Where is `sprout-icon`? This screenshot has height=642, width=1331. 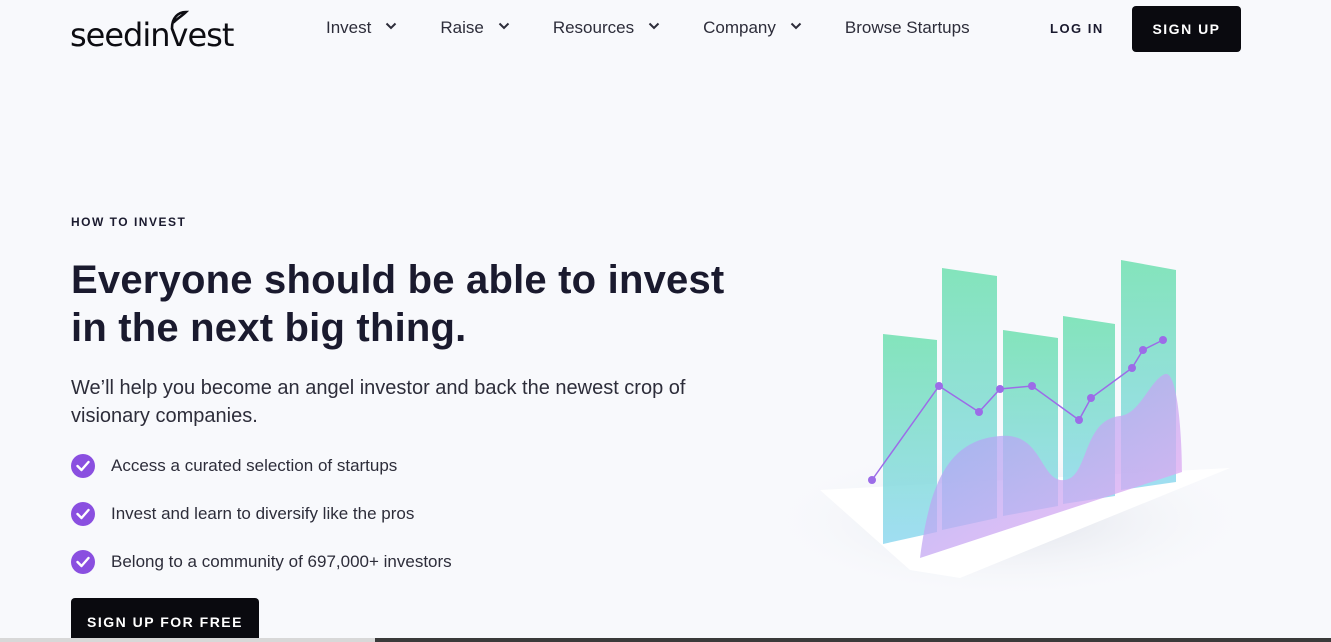 sprout-icon is located at coordinates (180, 20).